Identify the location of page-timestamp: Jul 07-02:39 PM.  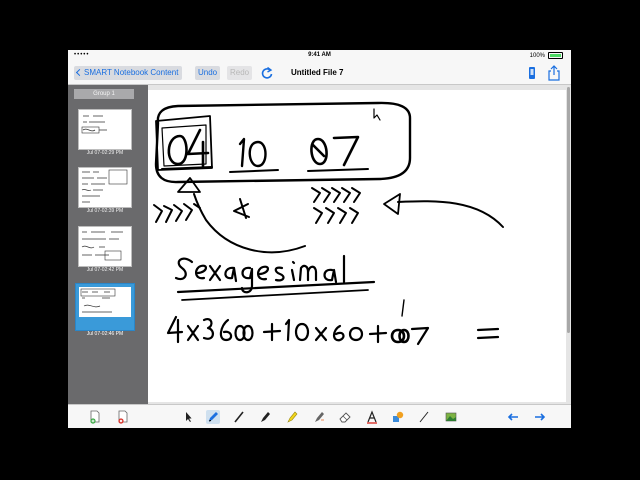
(105, 211).